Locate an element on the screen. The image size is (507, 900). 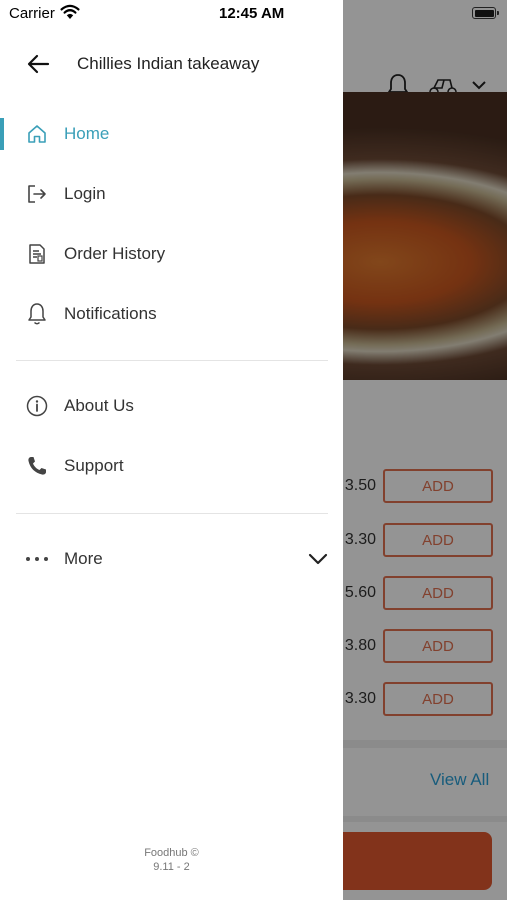
receipt-icon is located at coordinates (37, 254).